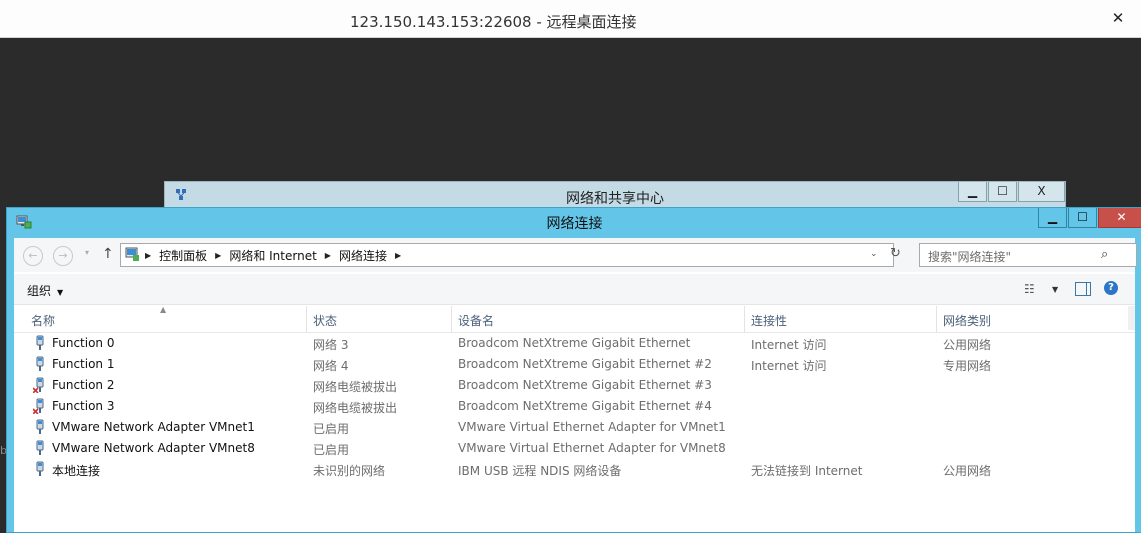 The width and height of the screenshot is (1141, 533). What do you see at coordinates (132, 254) in the screenshot?
I see `control-panel-icon` at bounding box center [132, 254].